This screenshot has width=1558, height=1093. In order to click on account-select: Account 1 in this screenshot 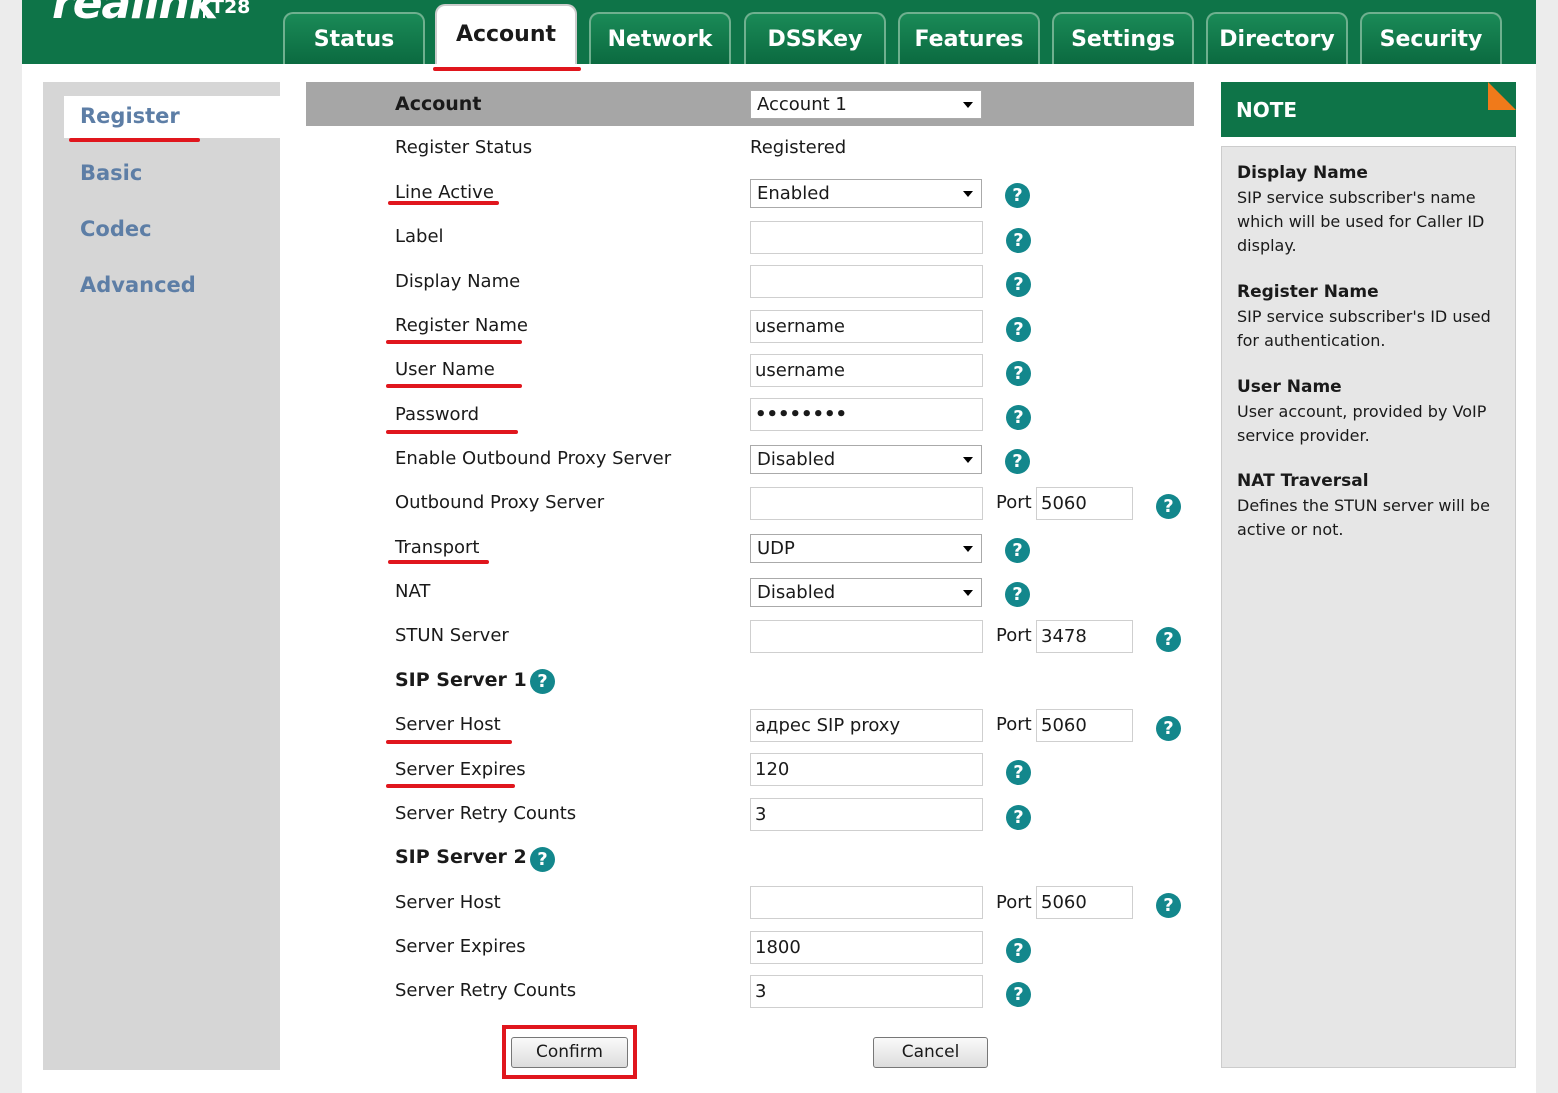, I will do `click(866, 104)`.